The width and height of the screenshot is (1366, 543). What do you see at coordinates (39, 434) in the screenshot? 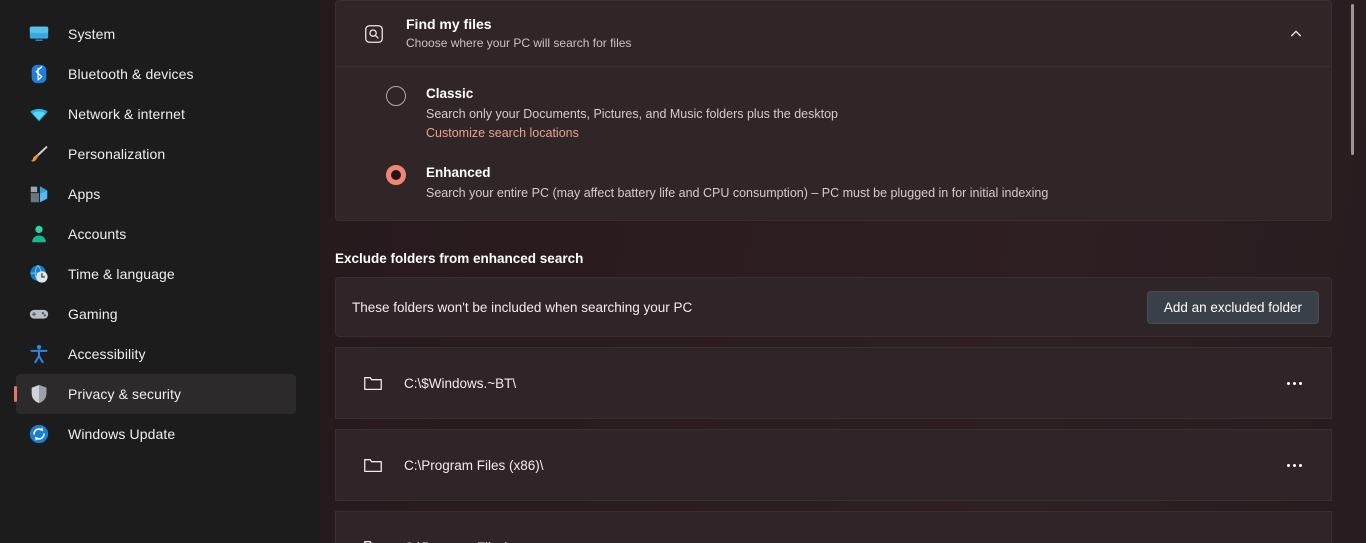
I see `update-icon` at bounding box center [39, 434].